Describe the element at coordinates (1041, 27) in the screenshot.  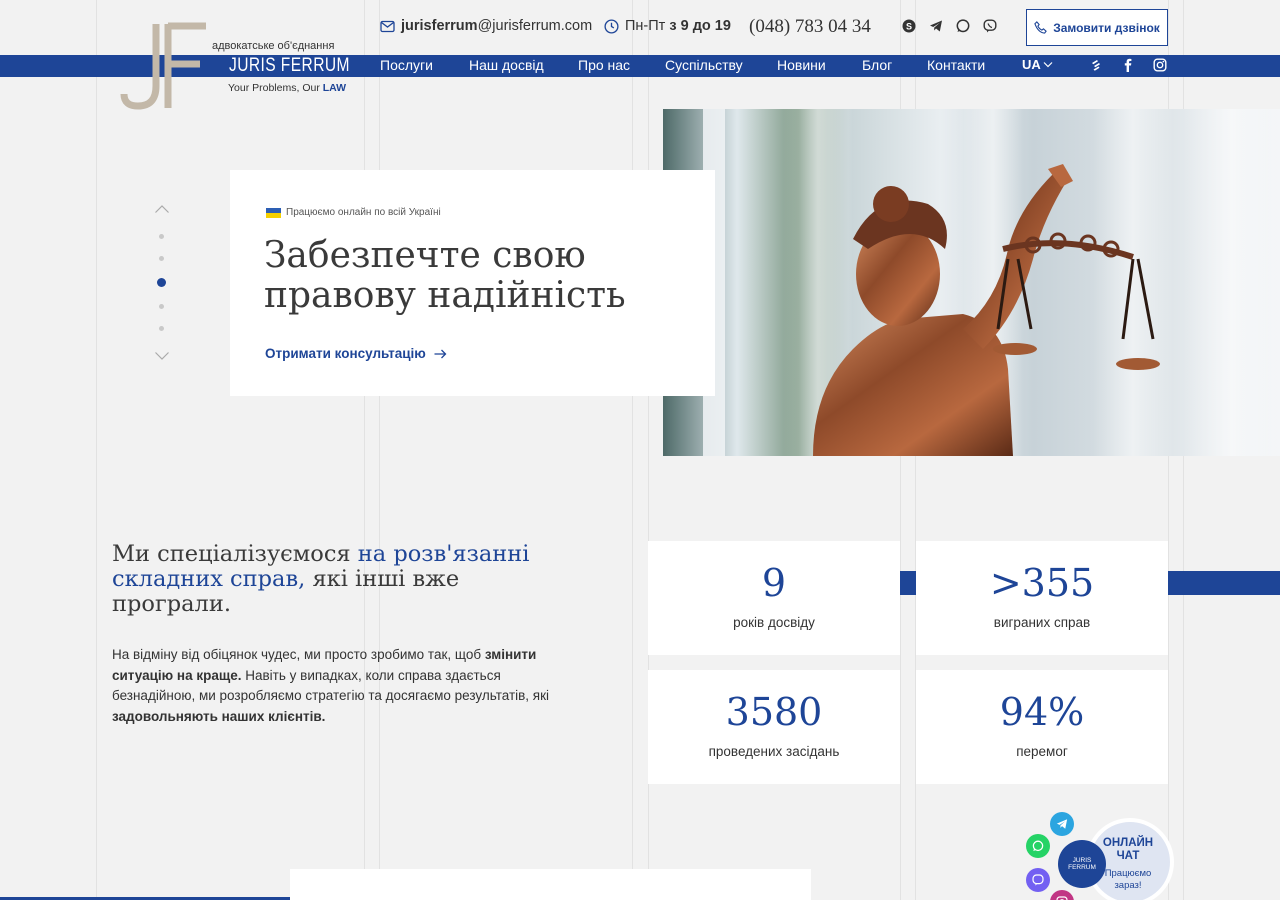
I see `phone-icon` at that location.